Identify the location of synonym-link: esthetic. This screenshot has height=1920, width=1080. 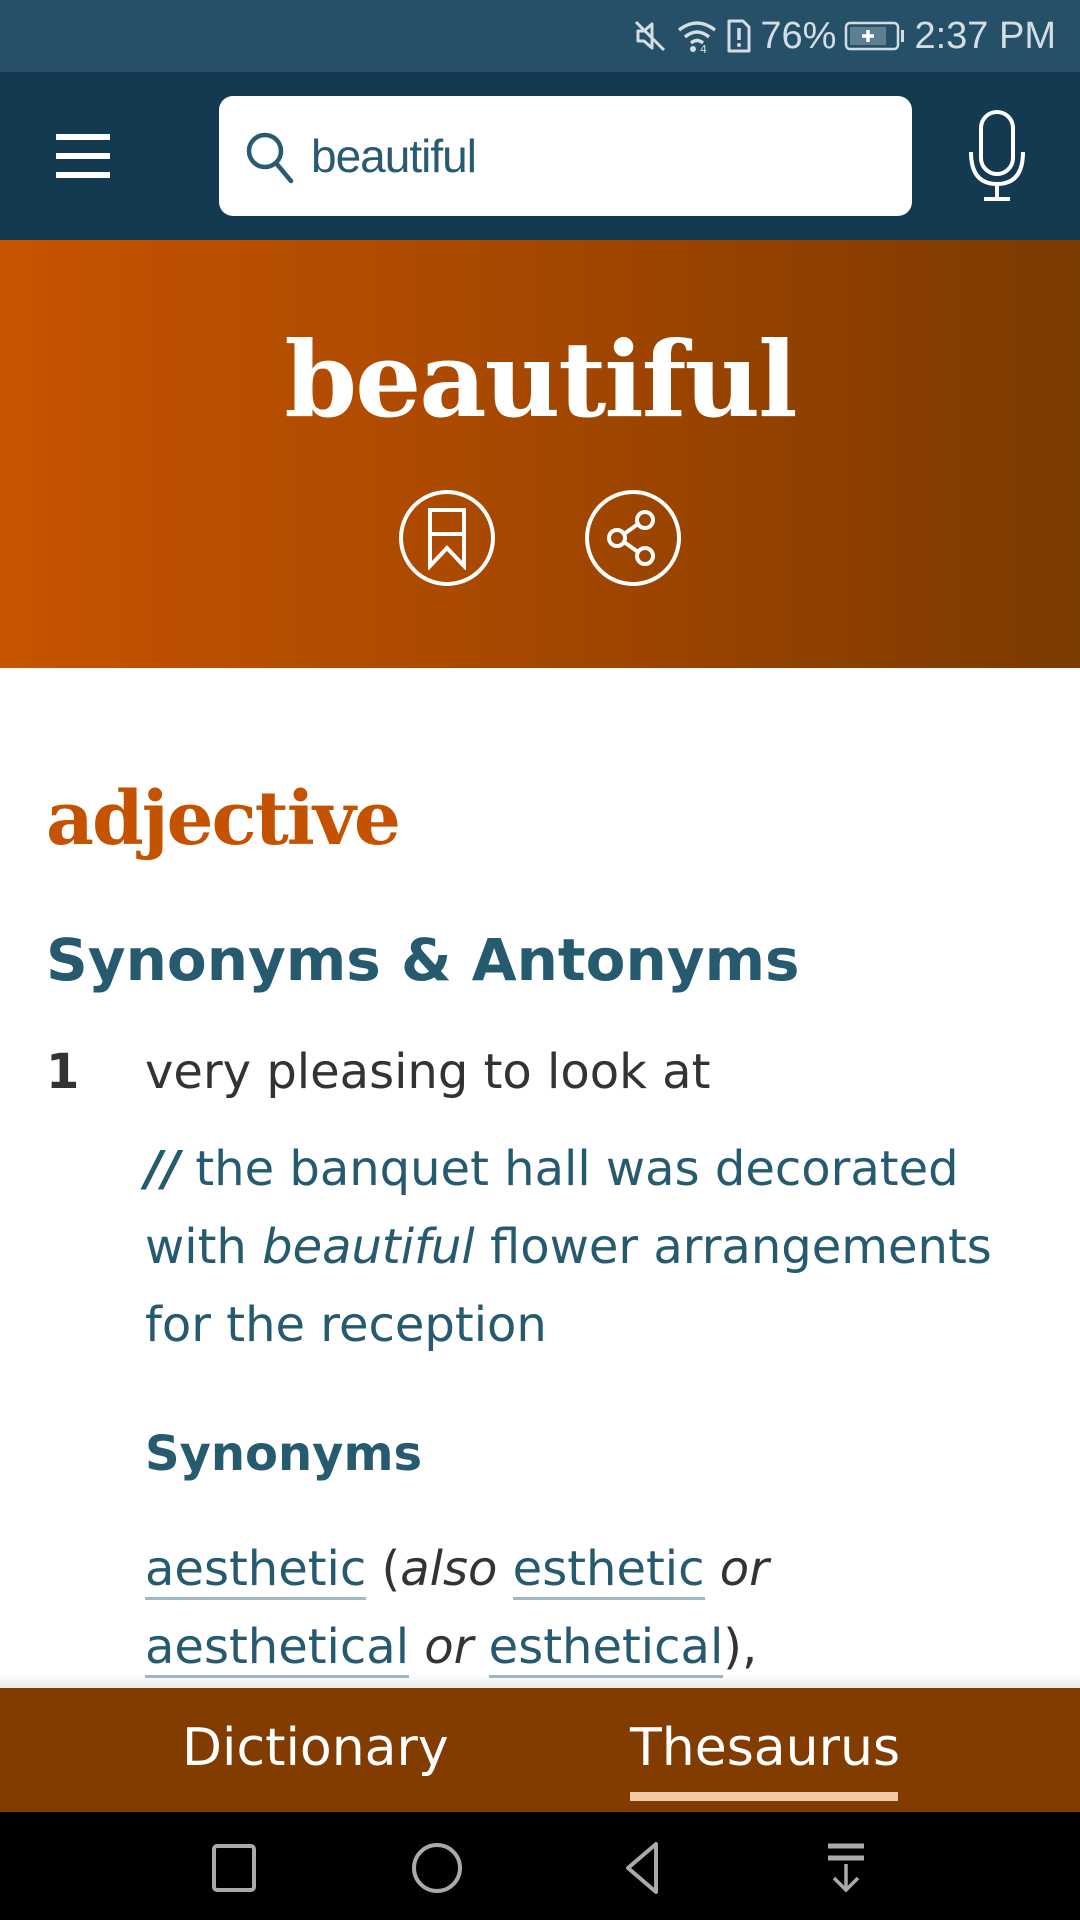
(608, 1570).